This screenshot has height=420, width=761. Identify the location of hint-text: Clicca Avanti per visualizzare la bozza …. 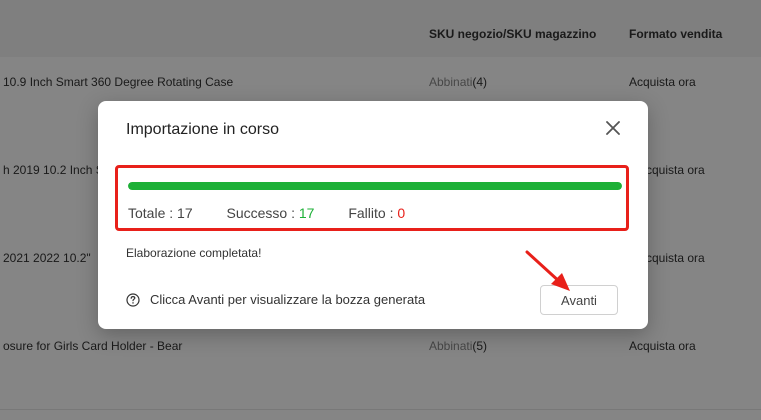
(275, 299).